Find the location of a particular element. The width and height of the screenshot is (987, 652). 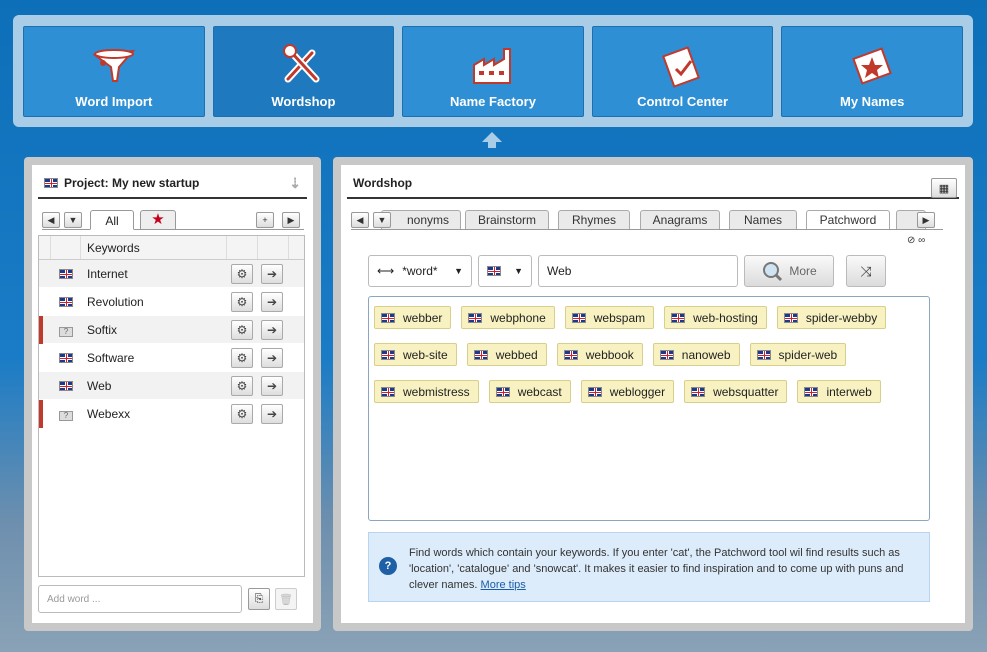

import-icon: ⎘ is located at coordinates (259, 599).